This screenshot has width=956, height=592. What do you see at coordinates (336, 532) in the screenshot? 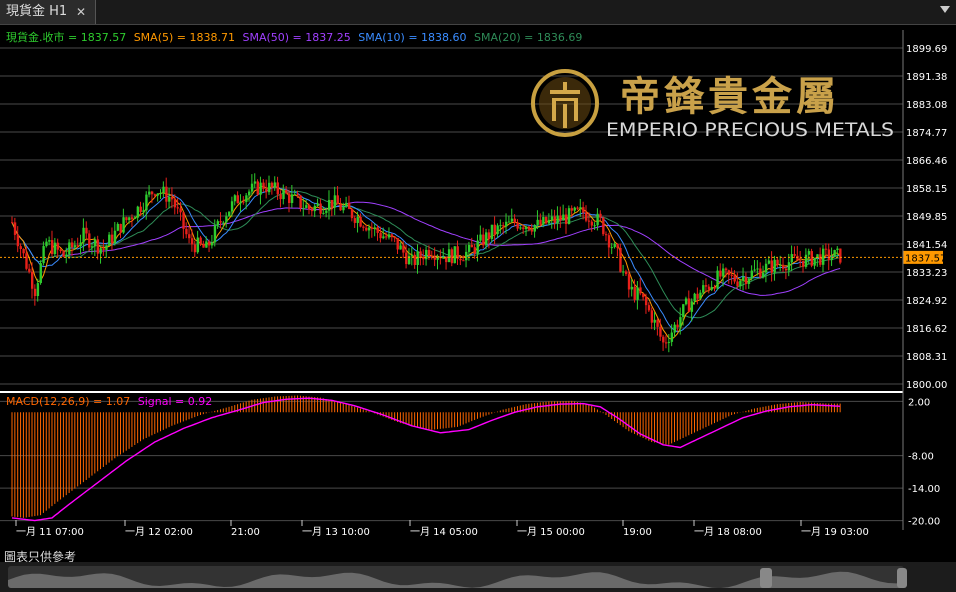
I see `time-tick-label: 一月 13 10:00` at bounding box center [336, 532].